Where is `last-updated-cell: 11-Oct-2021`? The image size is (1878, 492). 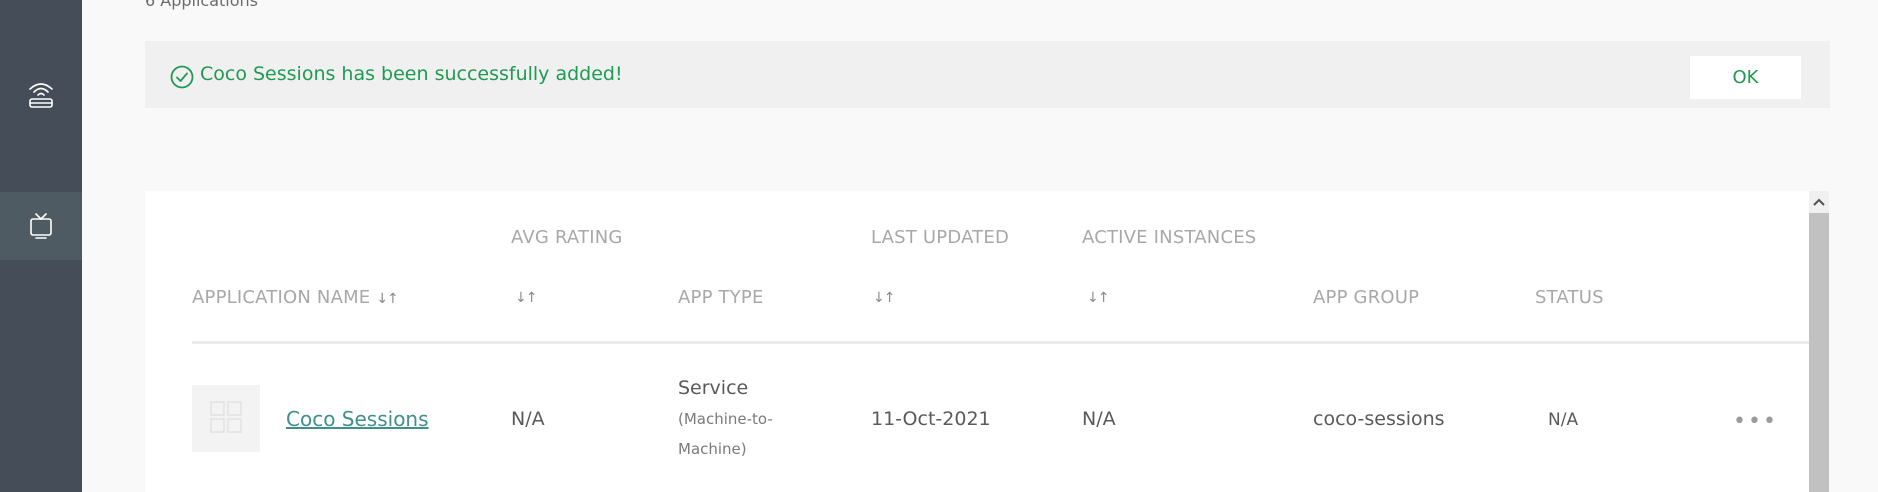 last-updated-cell: 11-Oct-2021 is located at coordinates (931, 419).